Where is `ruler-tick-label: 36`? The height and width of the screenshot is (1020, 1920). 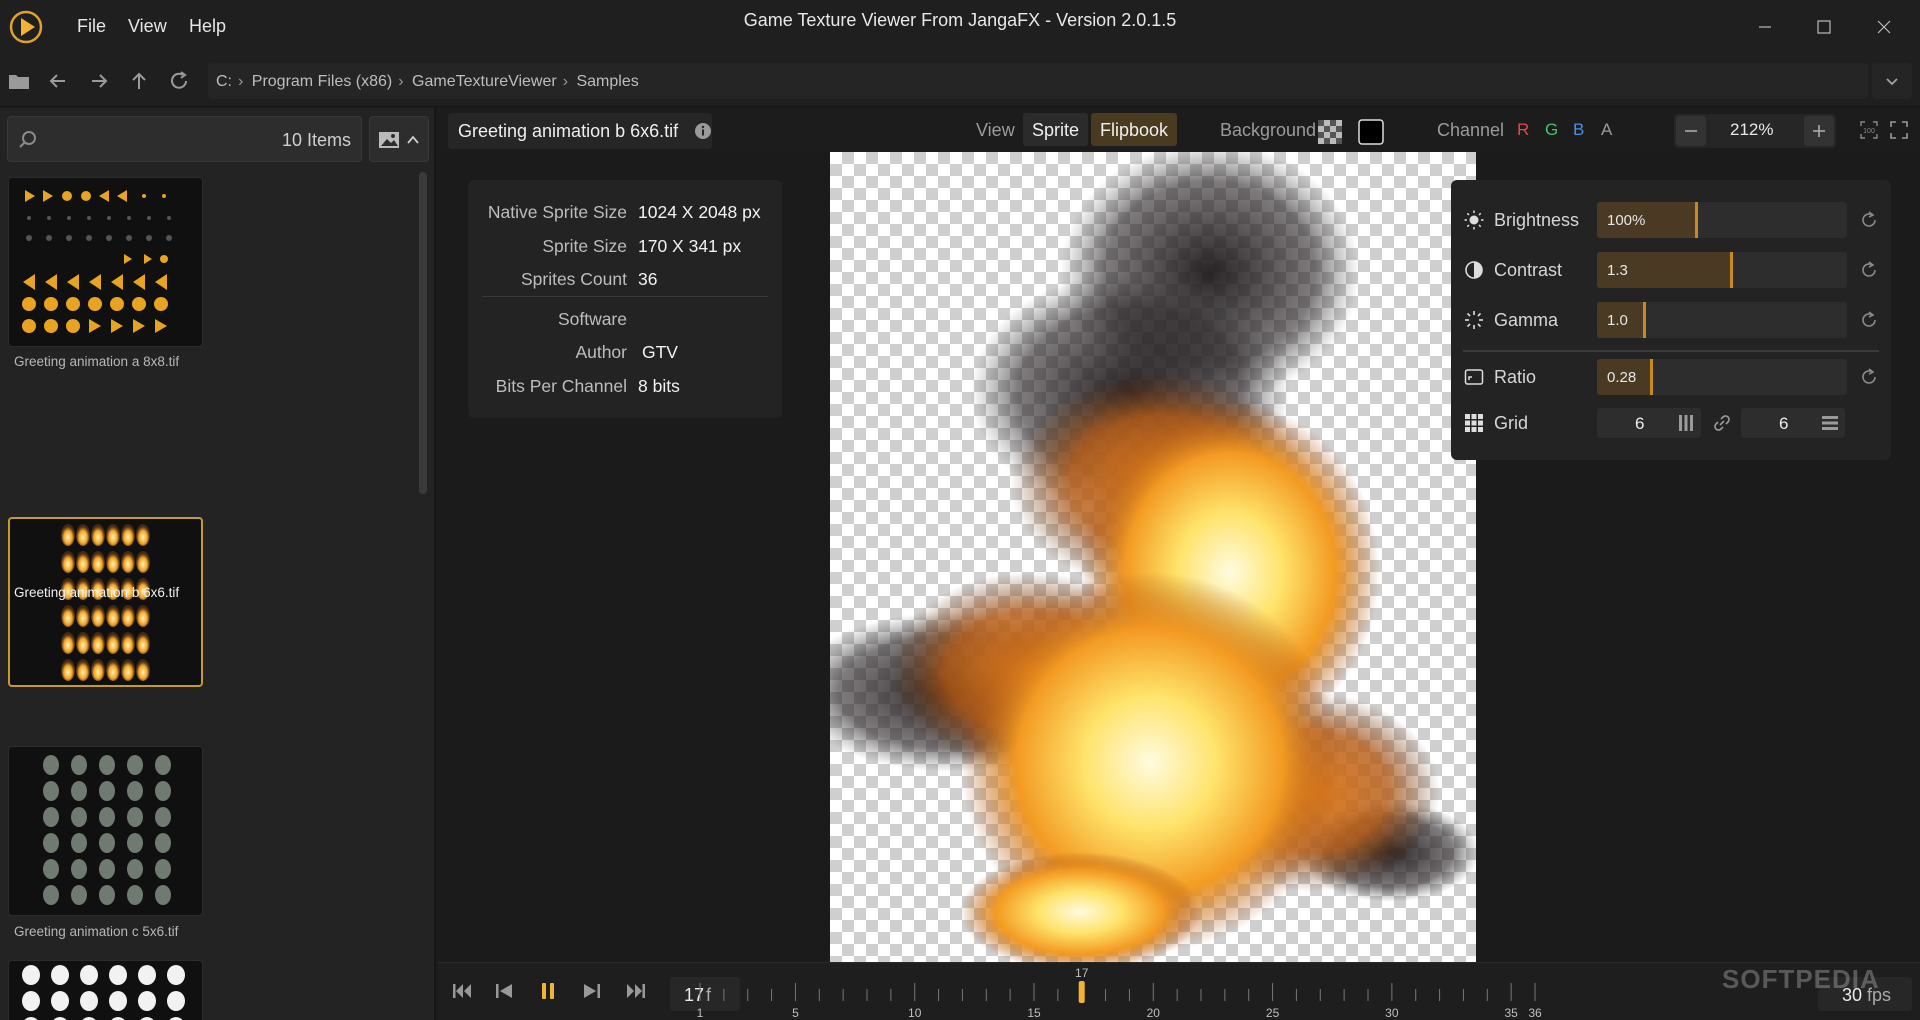
ruler-tick-label: 36 is located at coordinates (1535, 1013).